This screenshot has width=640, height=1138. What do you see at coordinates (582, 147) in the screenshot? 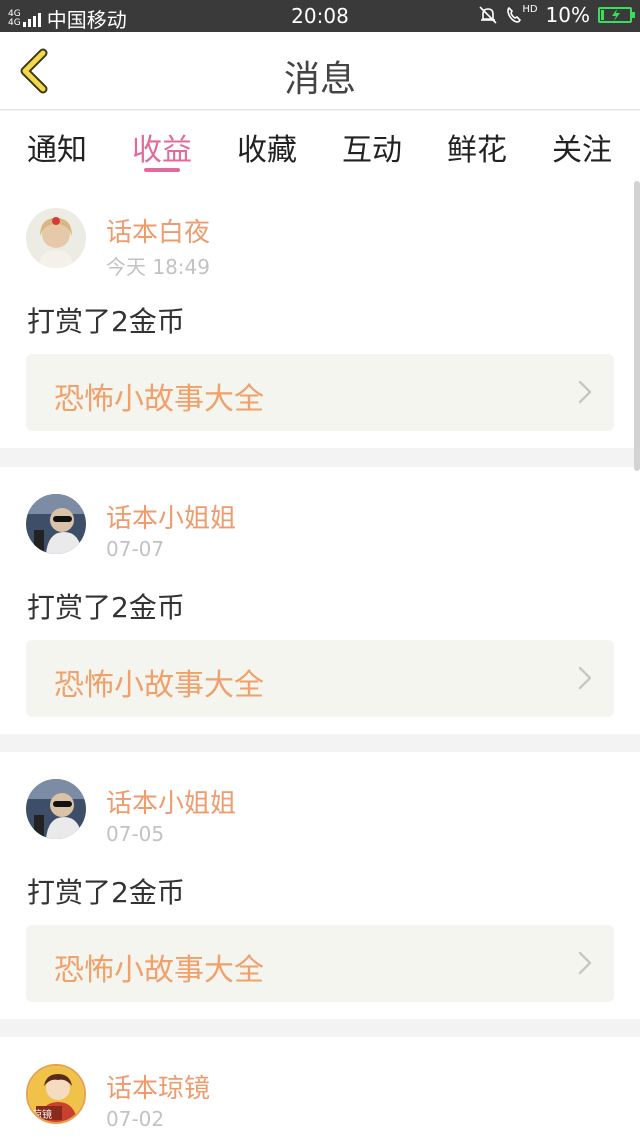
I see `tab-follows: 关注` at bounding box center [582, 147].